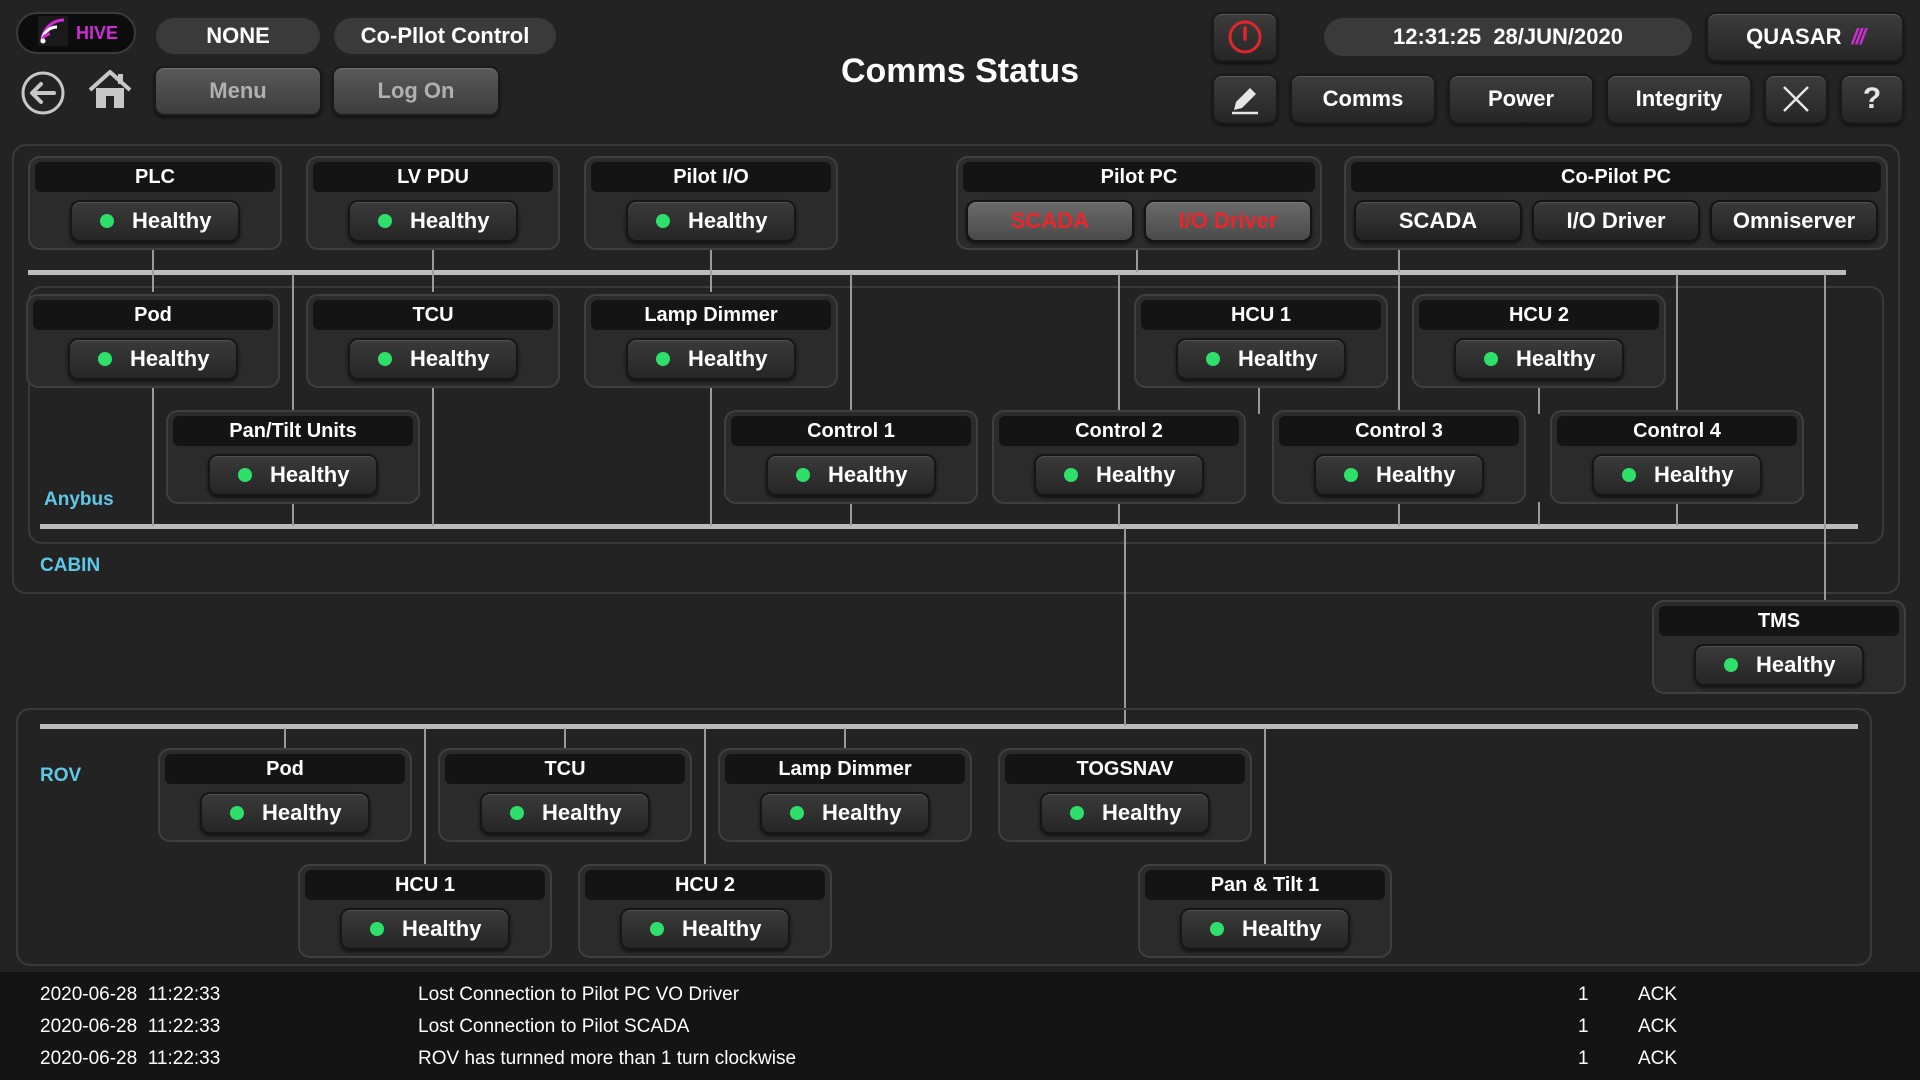  I want to click on rov-trunk-connector, so click(1125, 627).